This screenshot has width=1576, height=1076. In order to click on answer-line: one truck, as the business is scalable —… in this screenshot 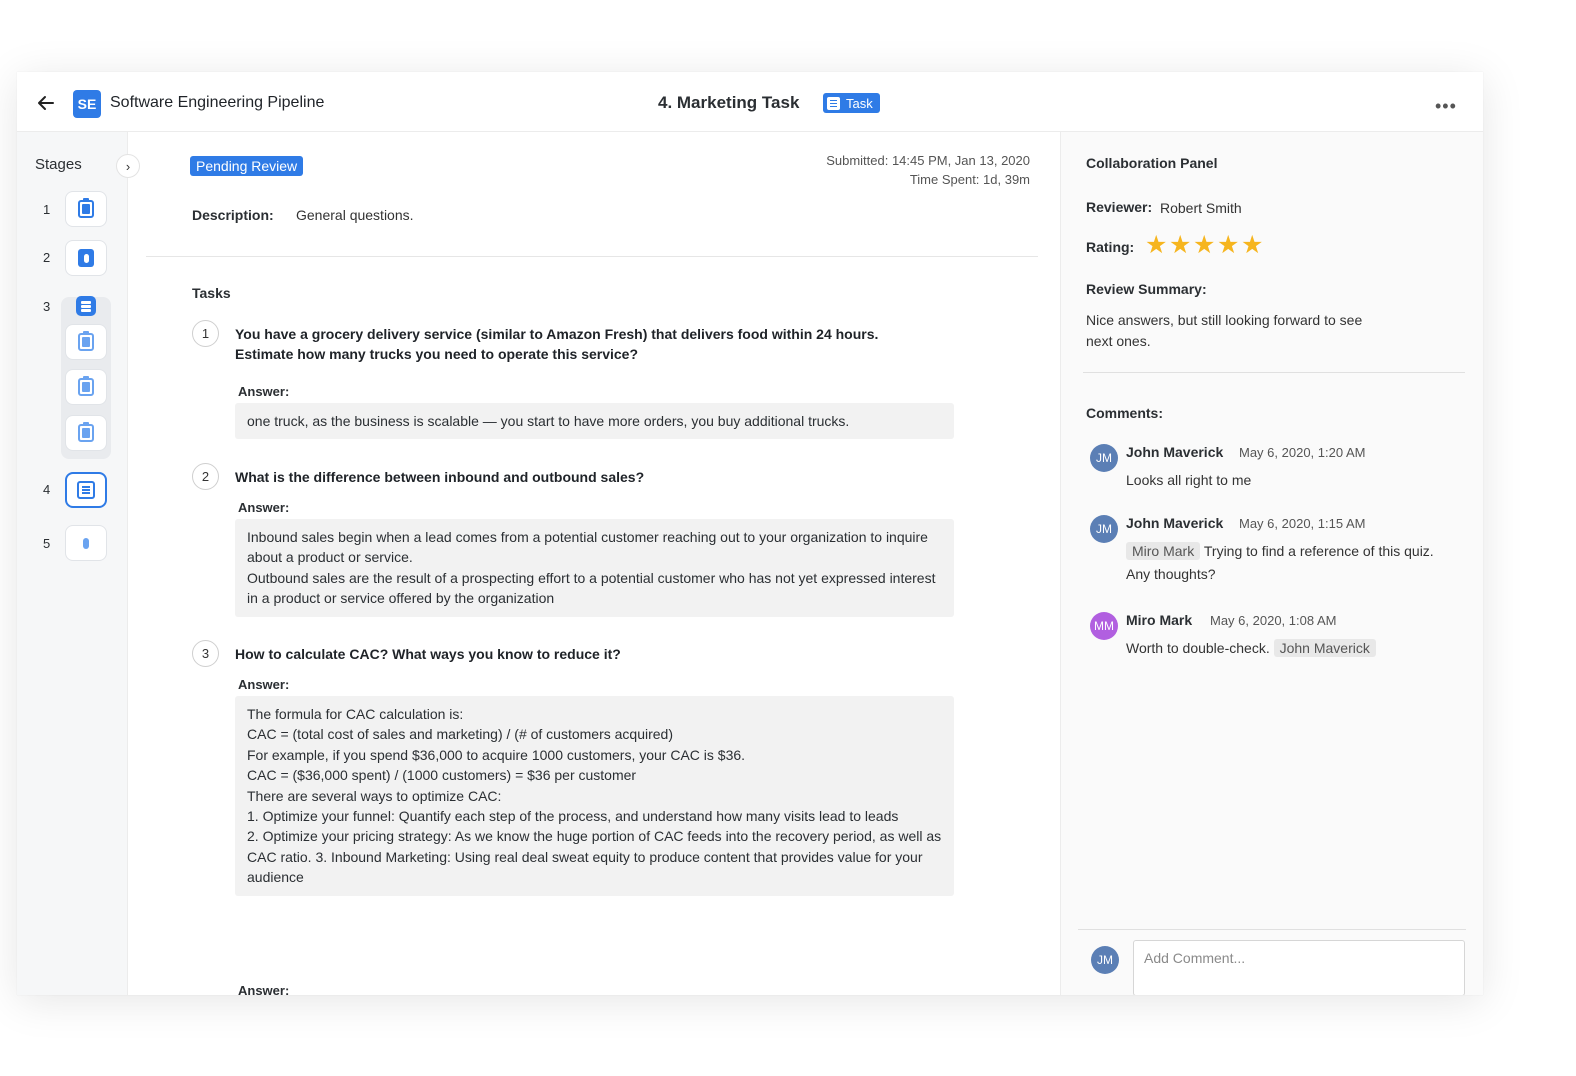, I will do `click(548, 421)`.